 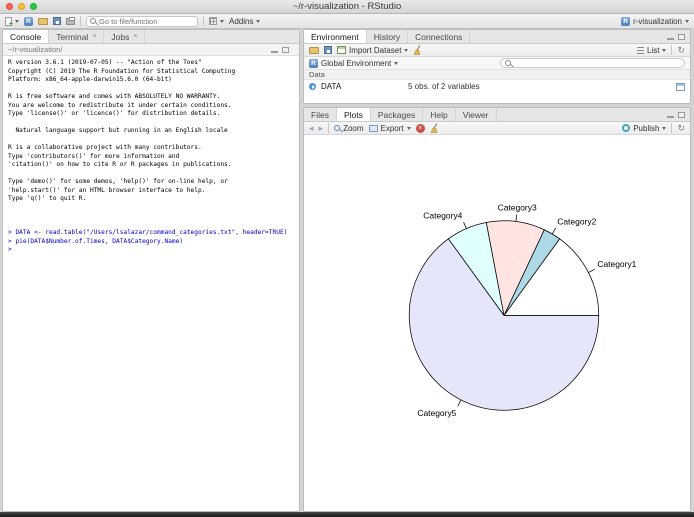 I want to click on tab-history: History, so click(x=388, y=36).